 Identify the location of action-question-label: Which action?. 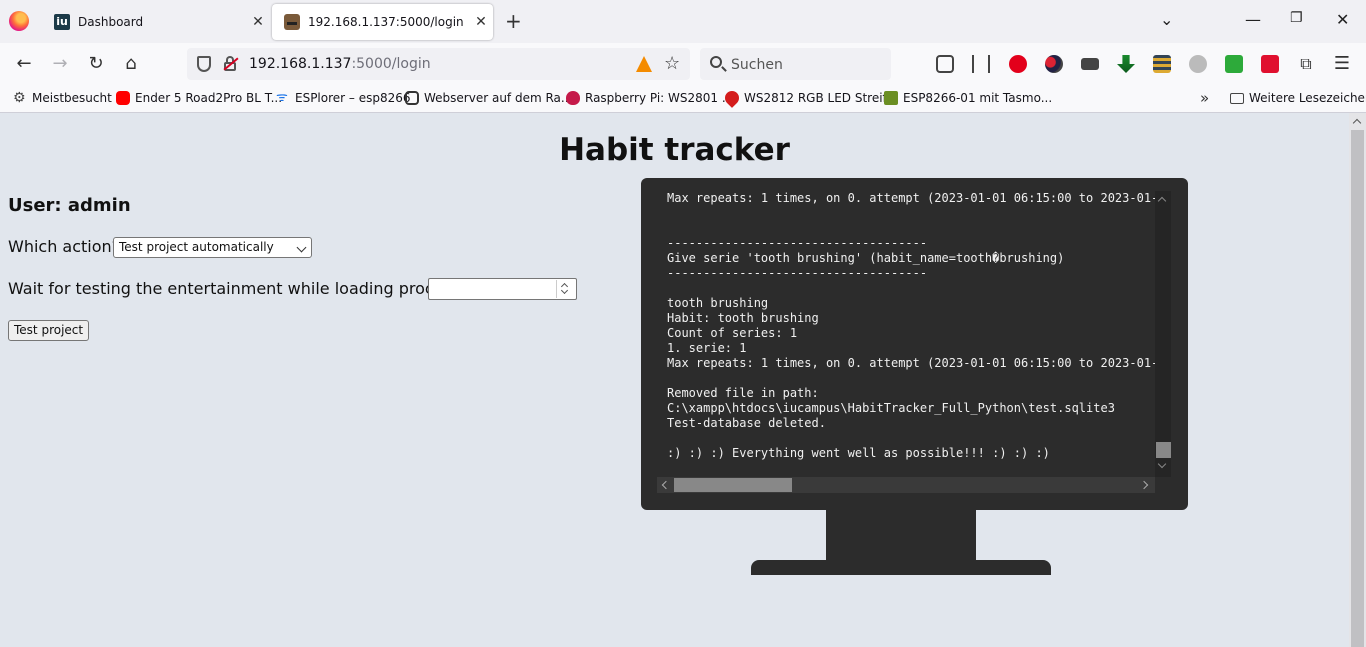
(64, 246).